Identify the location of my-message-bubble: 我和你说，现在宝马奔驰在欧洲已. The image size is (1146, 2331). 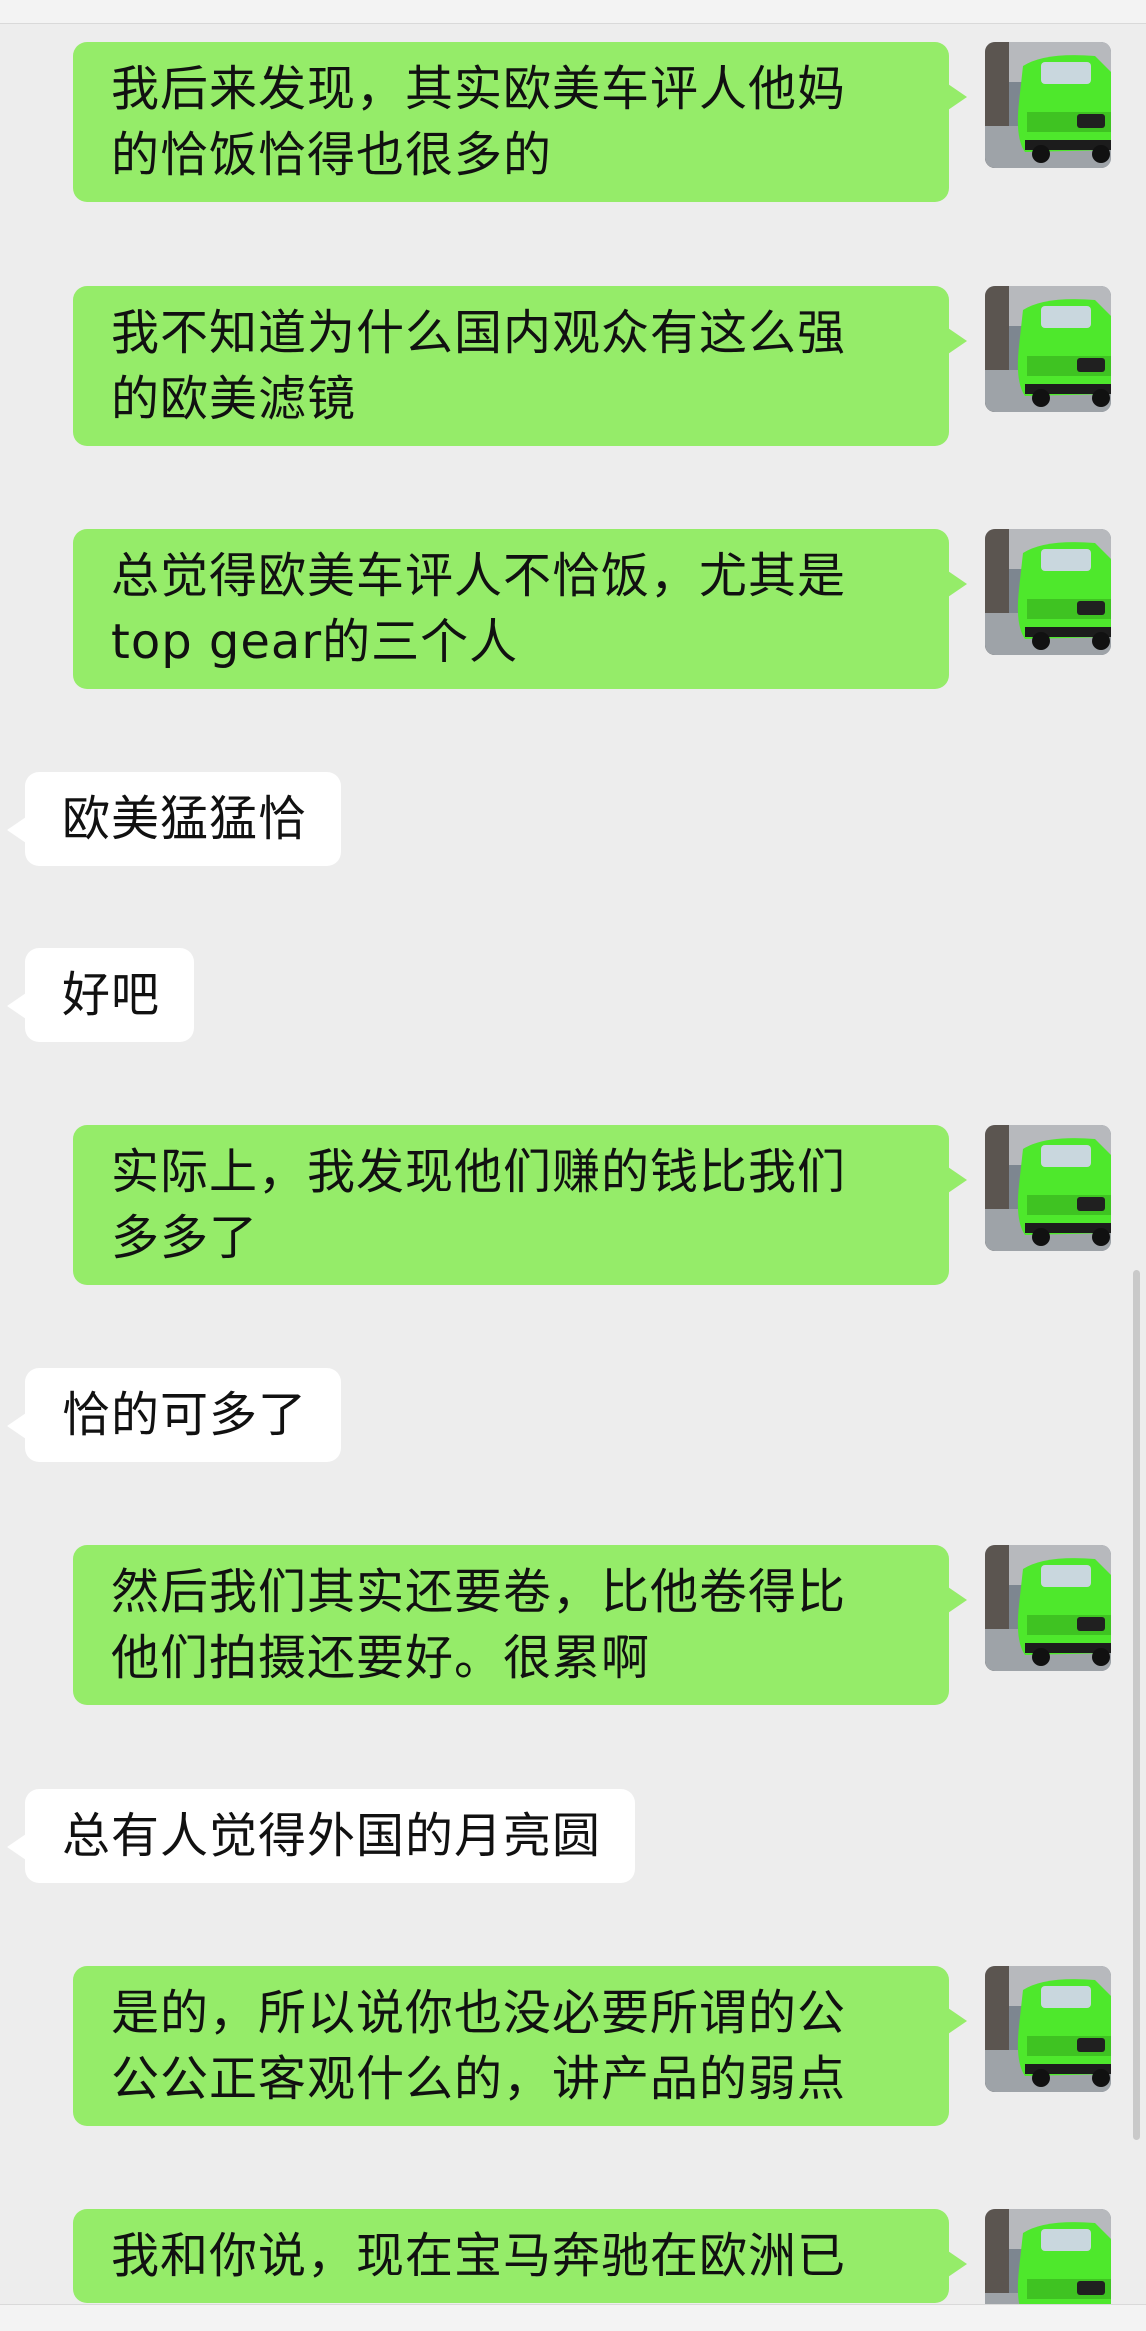
(520, 2256).